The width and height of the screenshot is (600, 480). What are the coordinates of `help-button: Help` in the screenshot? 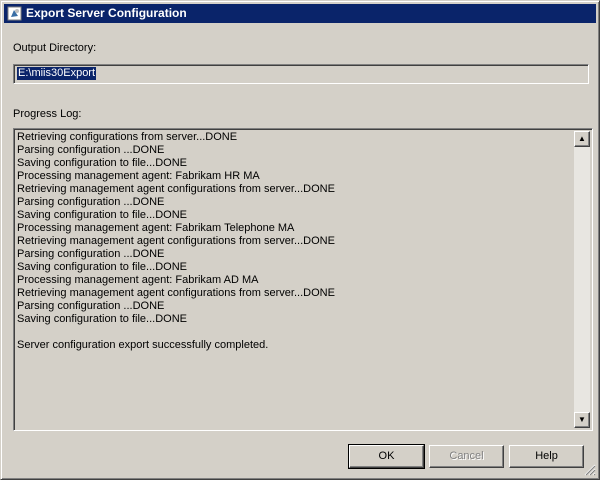 It's located at (546, 456).